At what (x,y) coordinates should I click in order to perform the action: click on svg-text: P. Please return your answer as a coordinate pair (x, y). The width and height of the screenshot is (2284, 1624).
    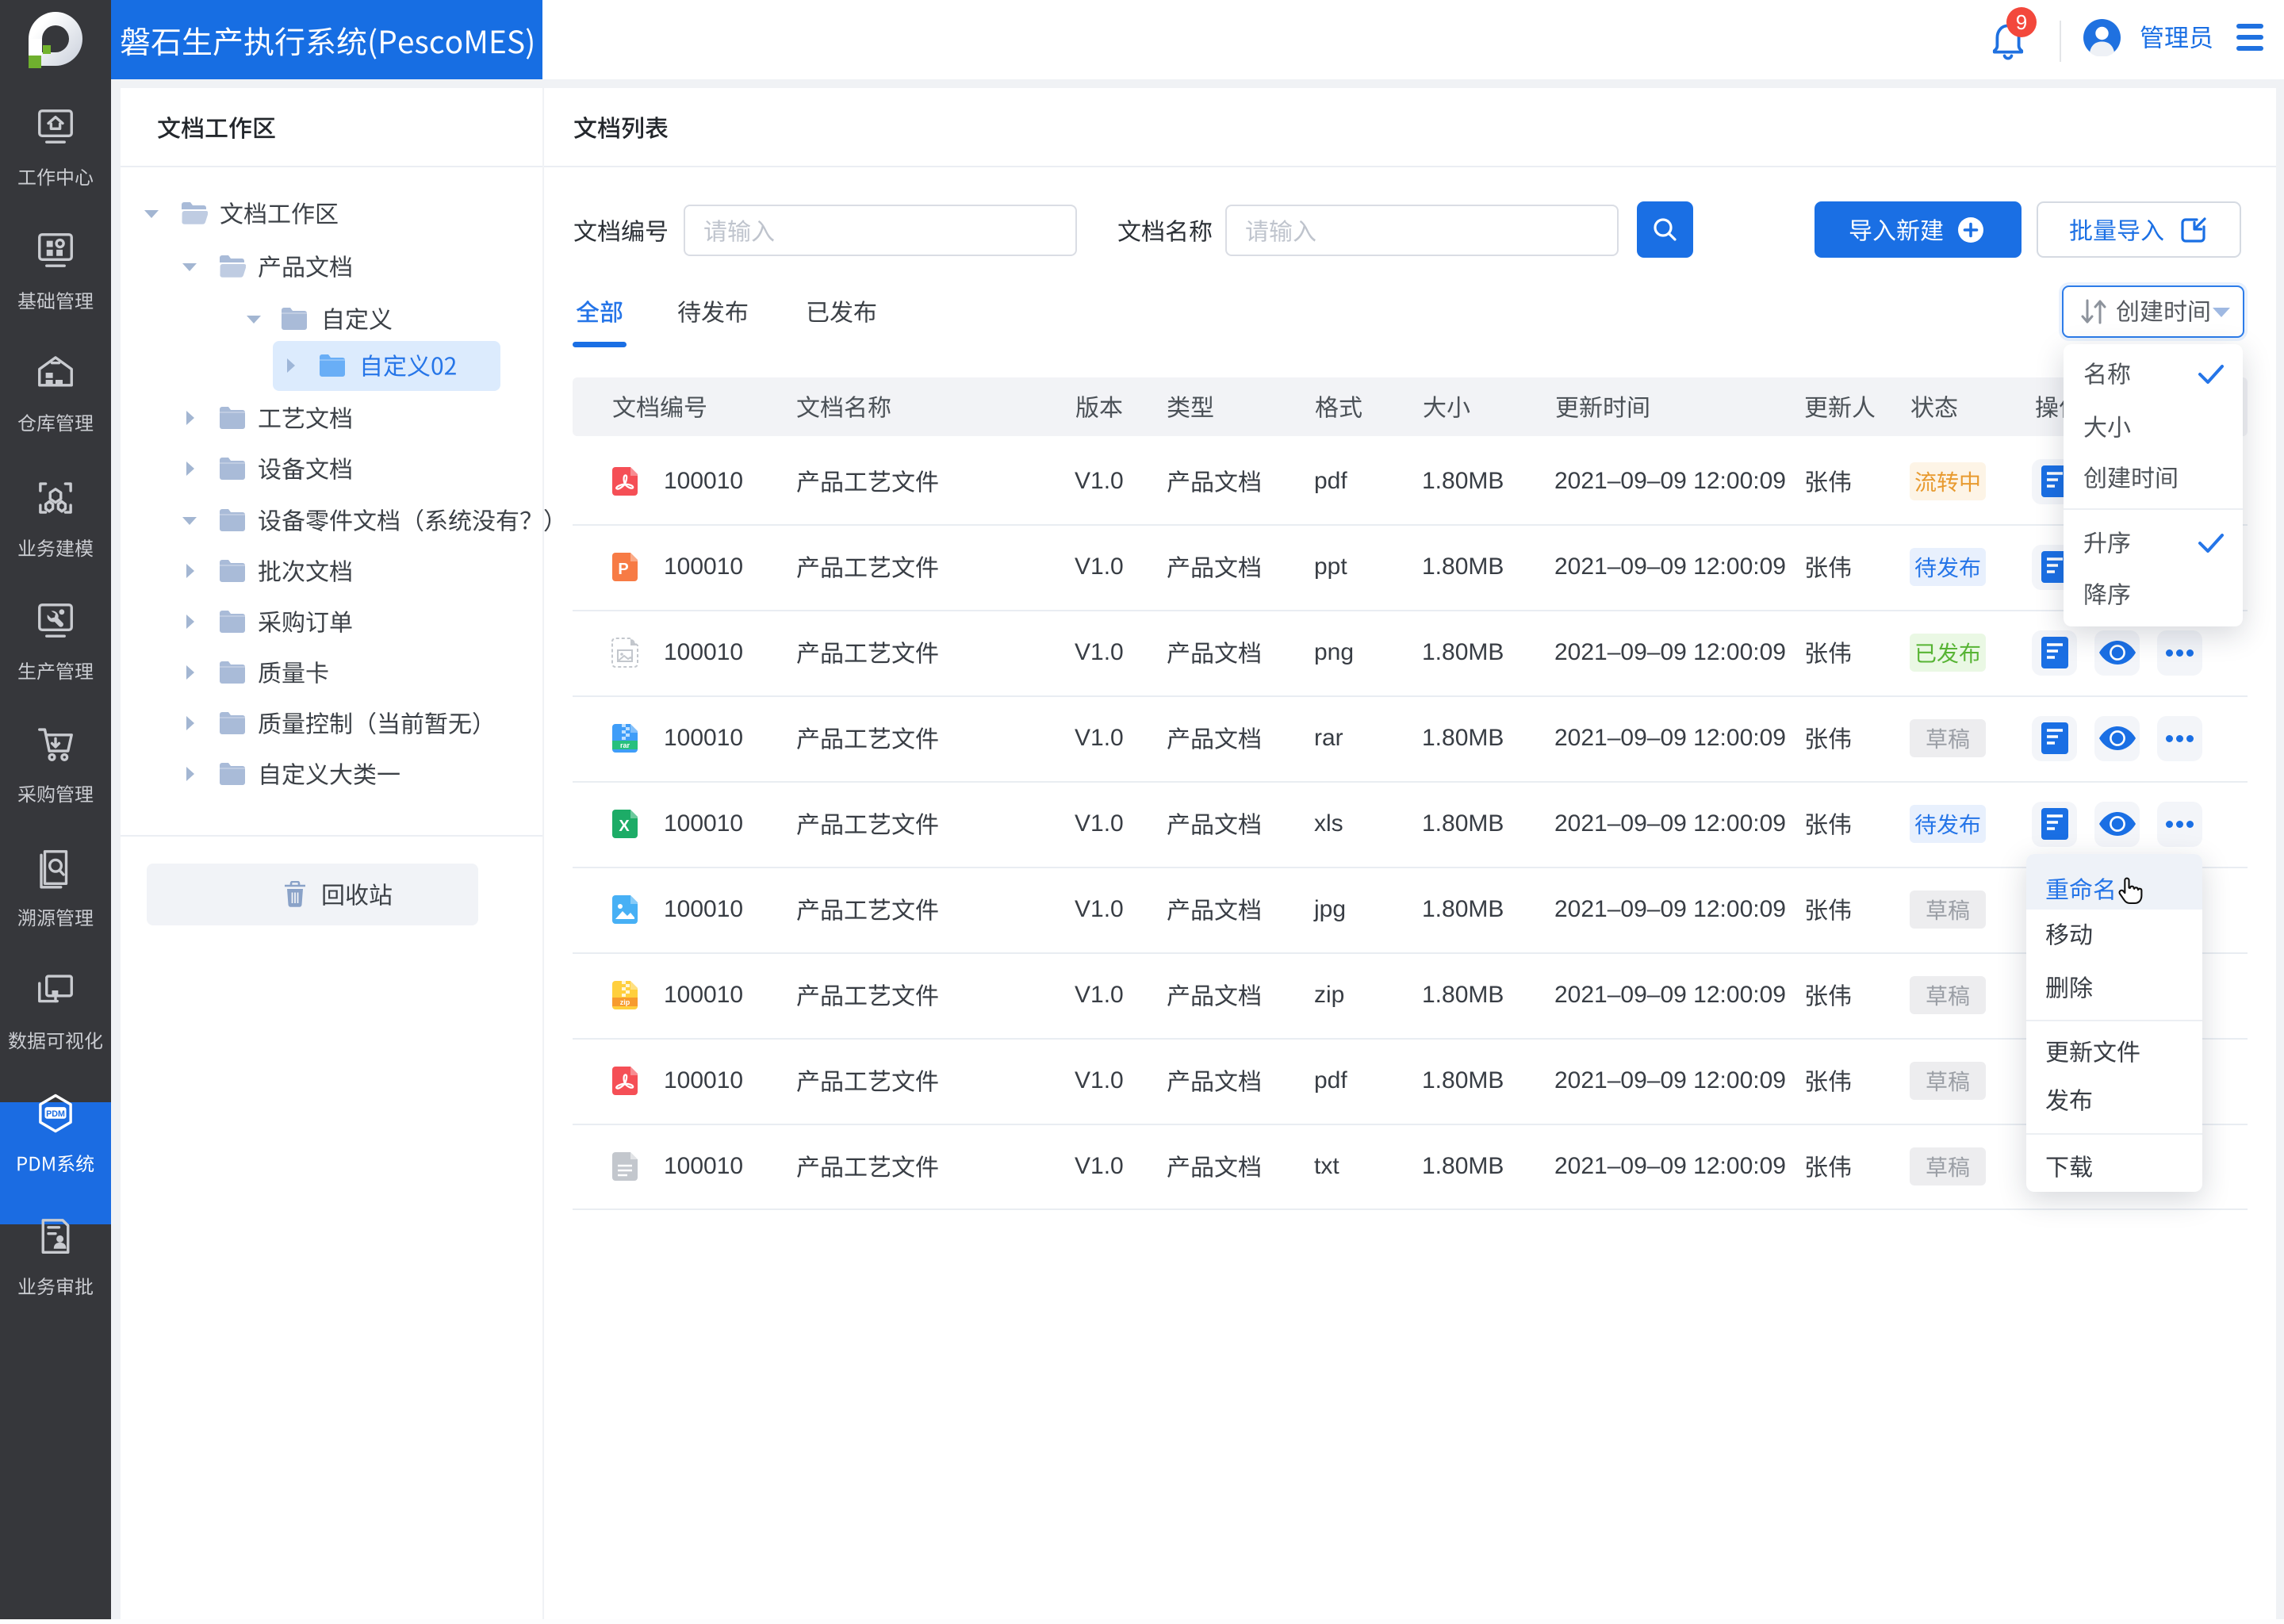
    Looking at the image, I should click on (623, 569).